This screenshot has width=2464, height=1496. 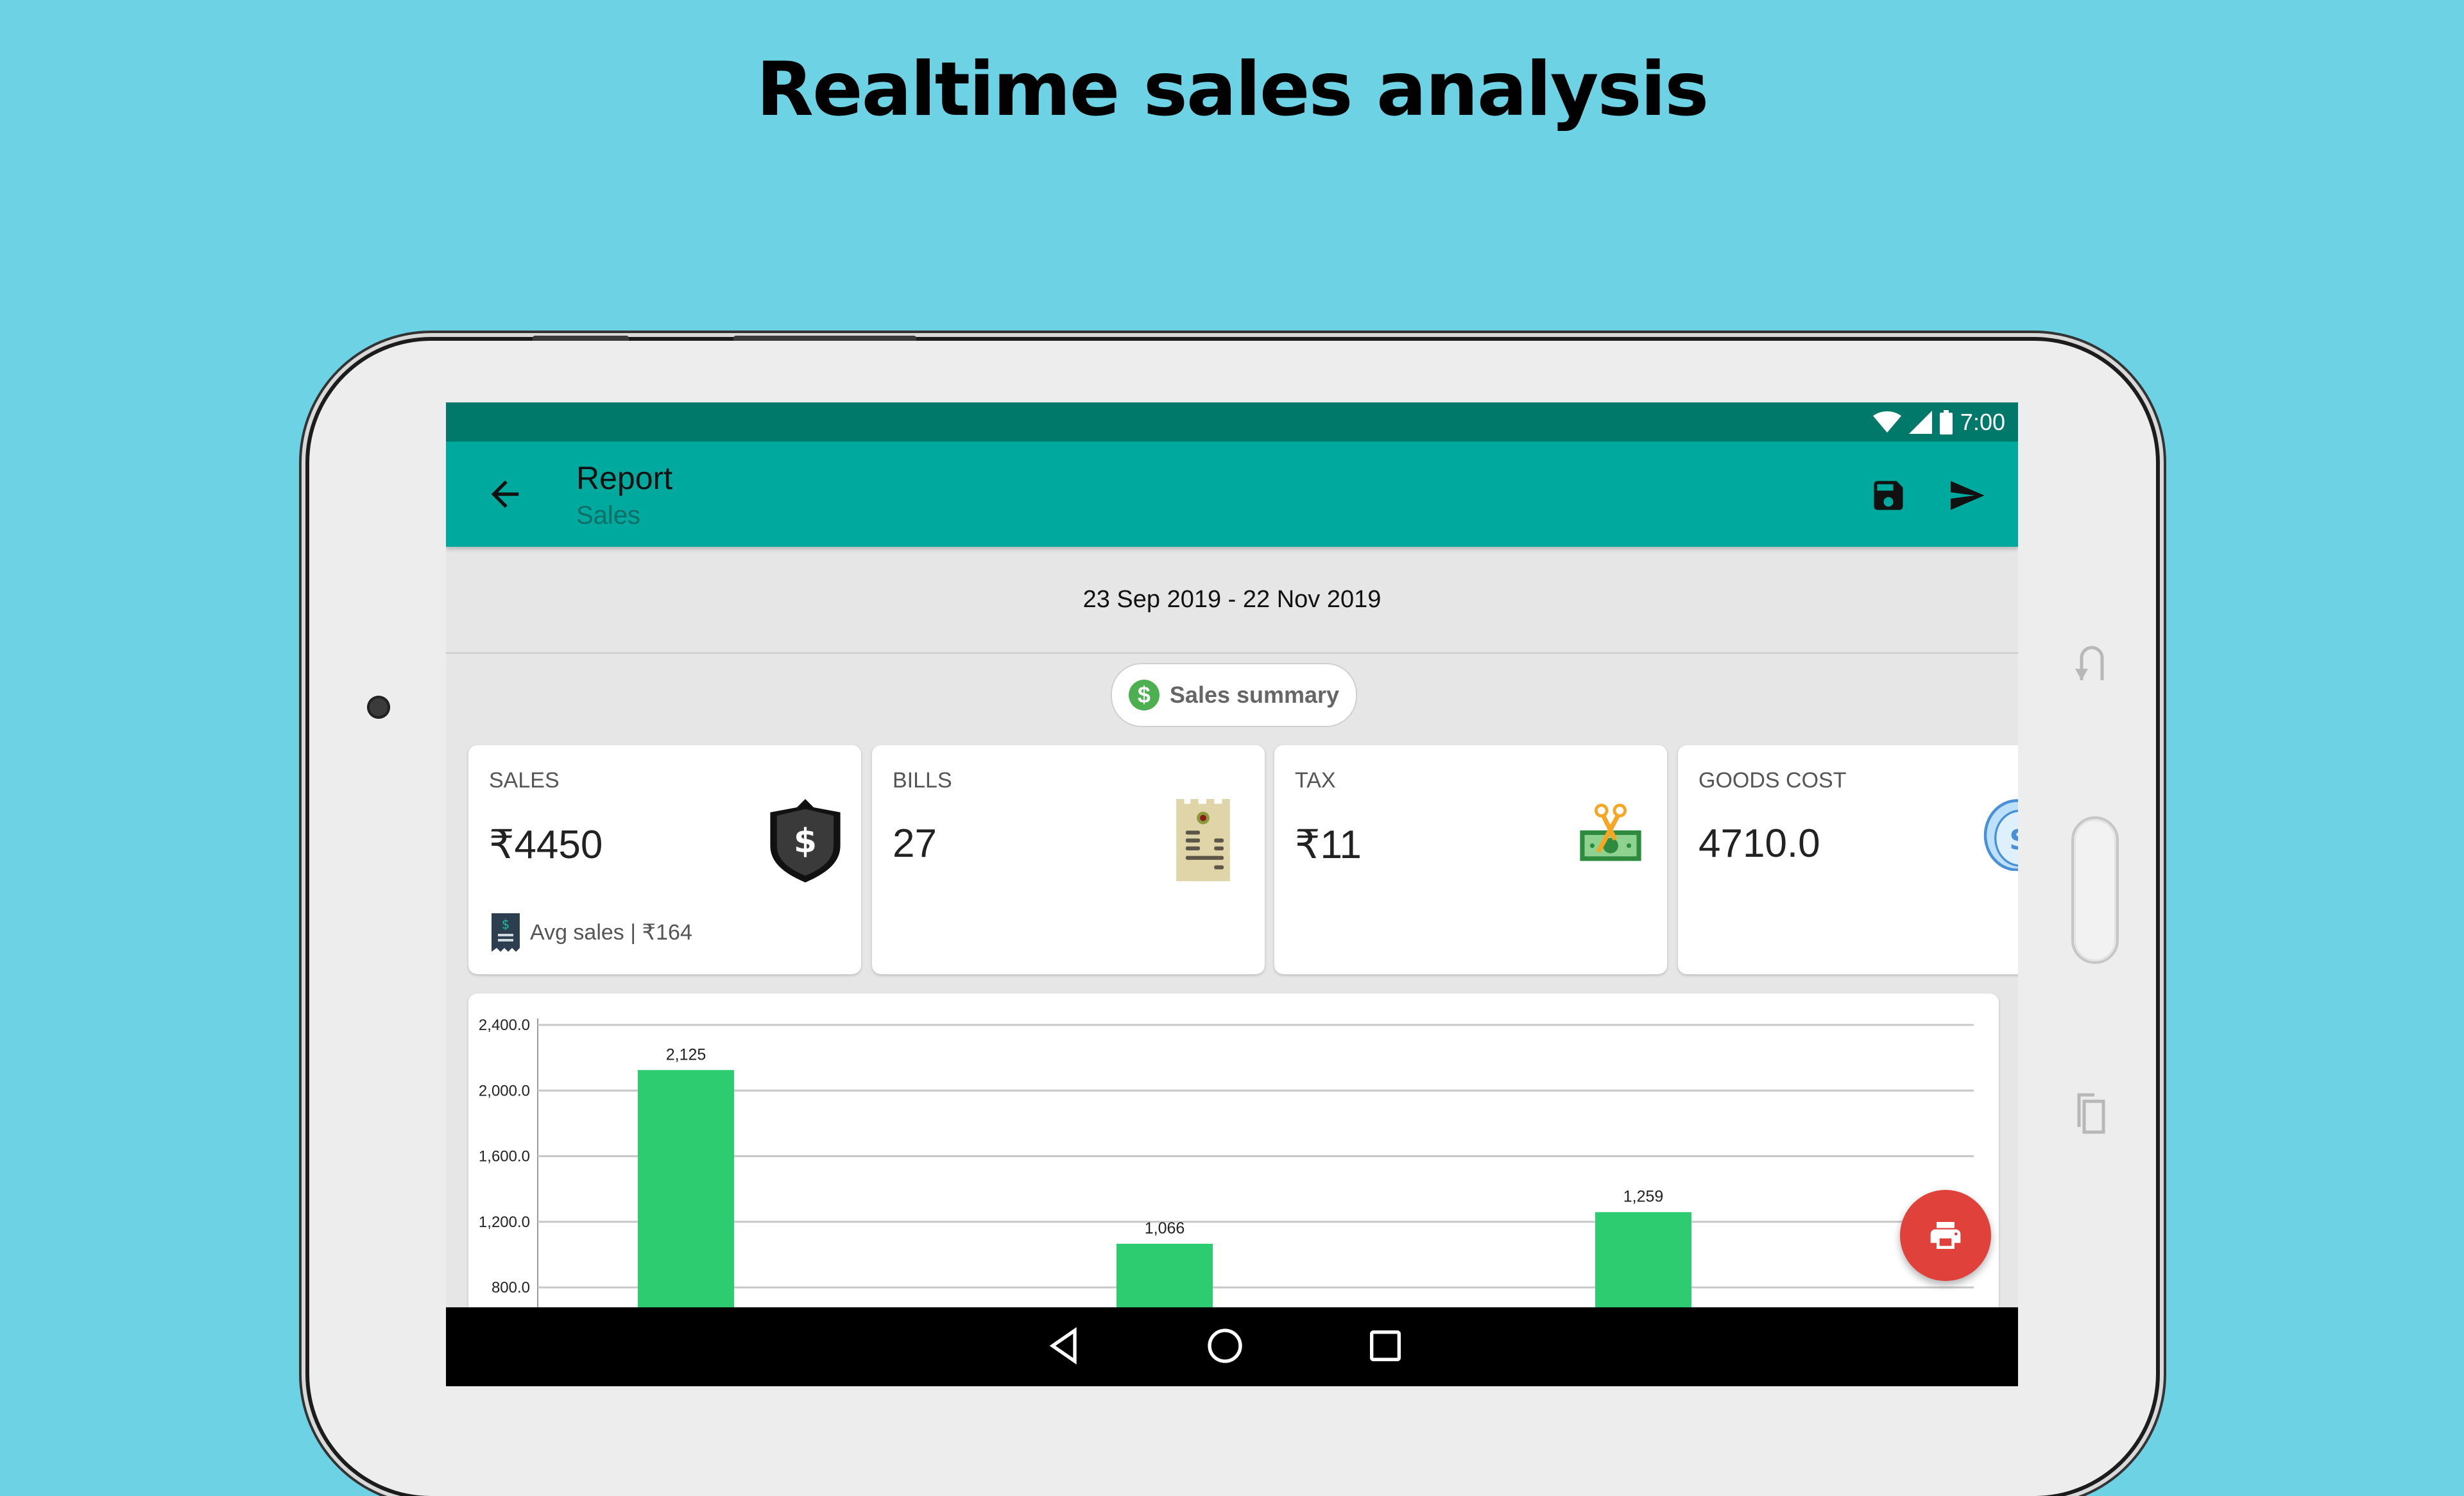 I want to click on avg-sales-text: Avg sales | ₹164, so click(x=611, y=932).